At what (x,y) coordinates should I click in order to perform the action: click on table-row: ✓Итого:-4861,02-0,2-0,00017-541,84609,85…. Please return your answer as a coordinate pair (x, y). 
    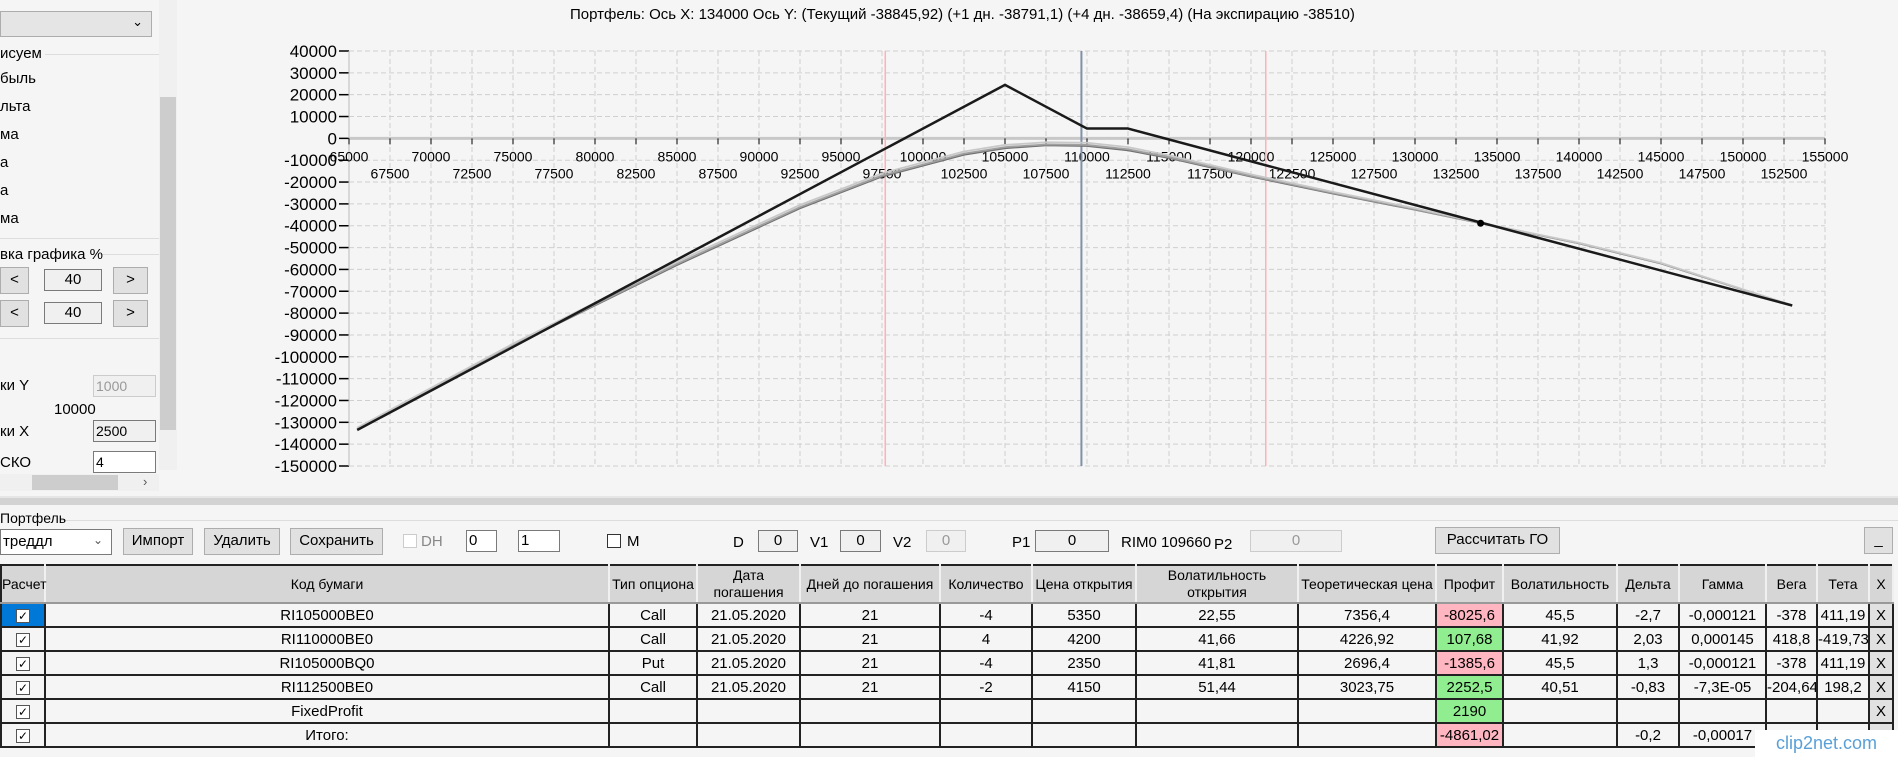
    Looking at the image, I should click on (947, 735).